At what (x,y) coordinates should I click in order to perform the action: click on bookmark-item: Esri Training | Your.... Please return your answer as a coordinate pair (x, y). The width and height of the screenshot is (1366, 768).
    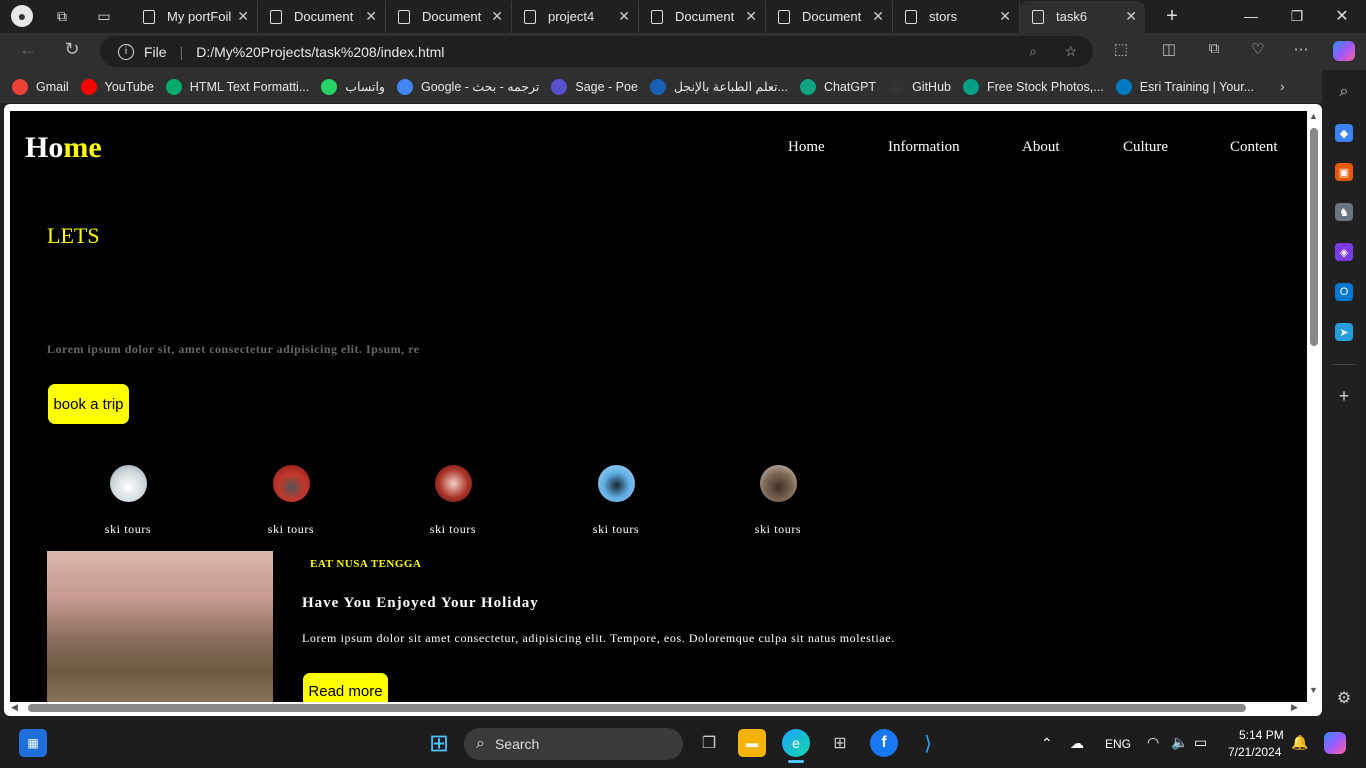
    Looking at the image, I should click on (1184, 86).